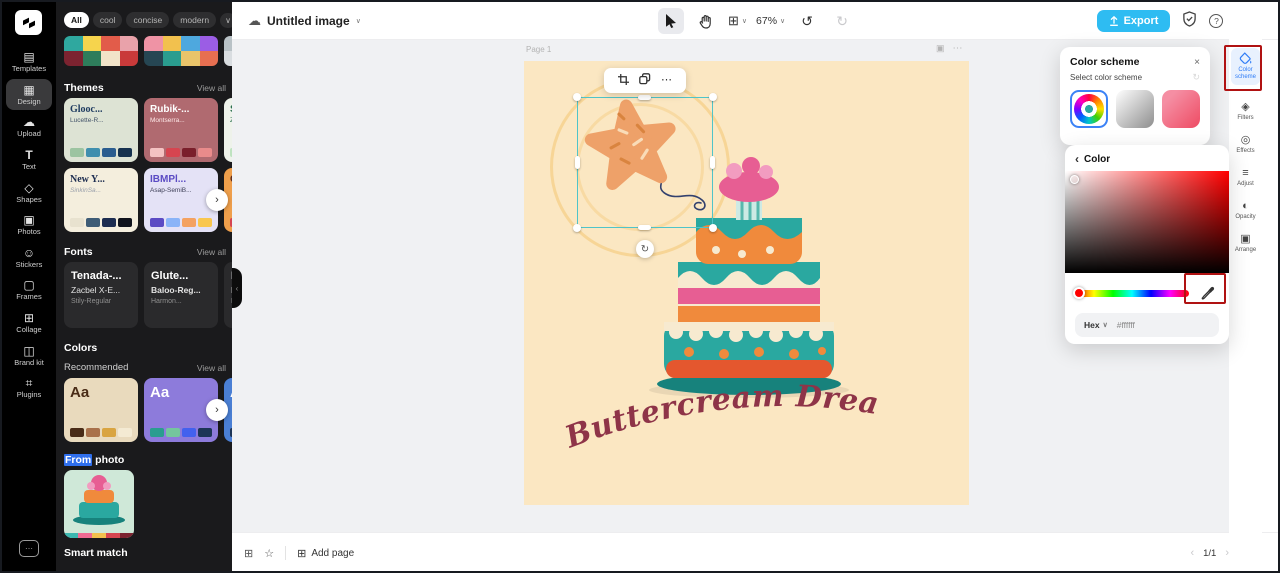 The height and width of the screenshot is (573, 1280). What do you see at coordinates (706, 21) in the screenshot?
I see `hand-tool-button` at bounding box center [706, 21].